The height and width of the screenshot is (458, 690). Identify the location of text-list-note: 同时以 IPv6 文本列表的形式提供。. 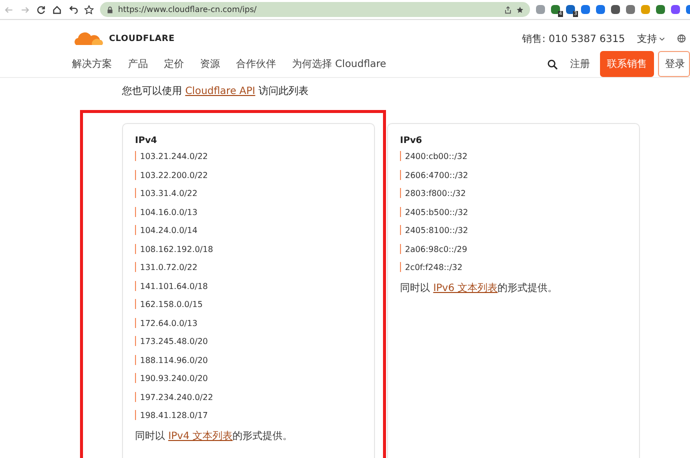
(479, 288).